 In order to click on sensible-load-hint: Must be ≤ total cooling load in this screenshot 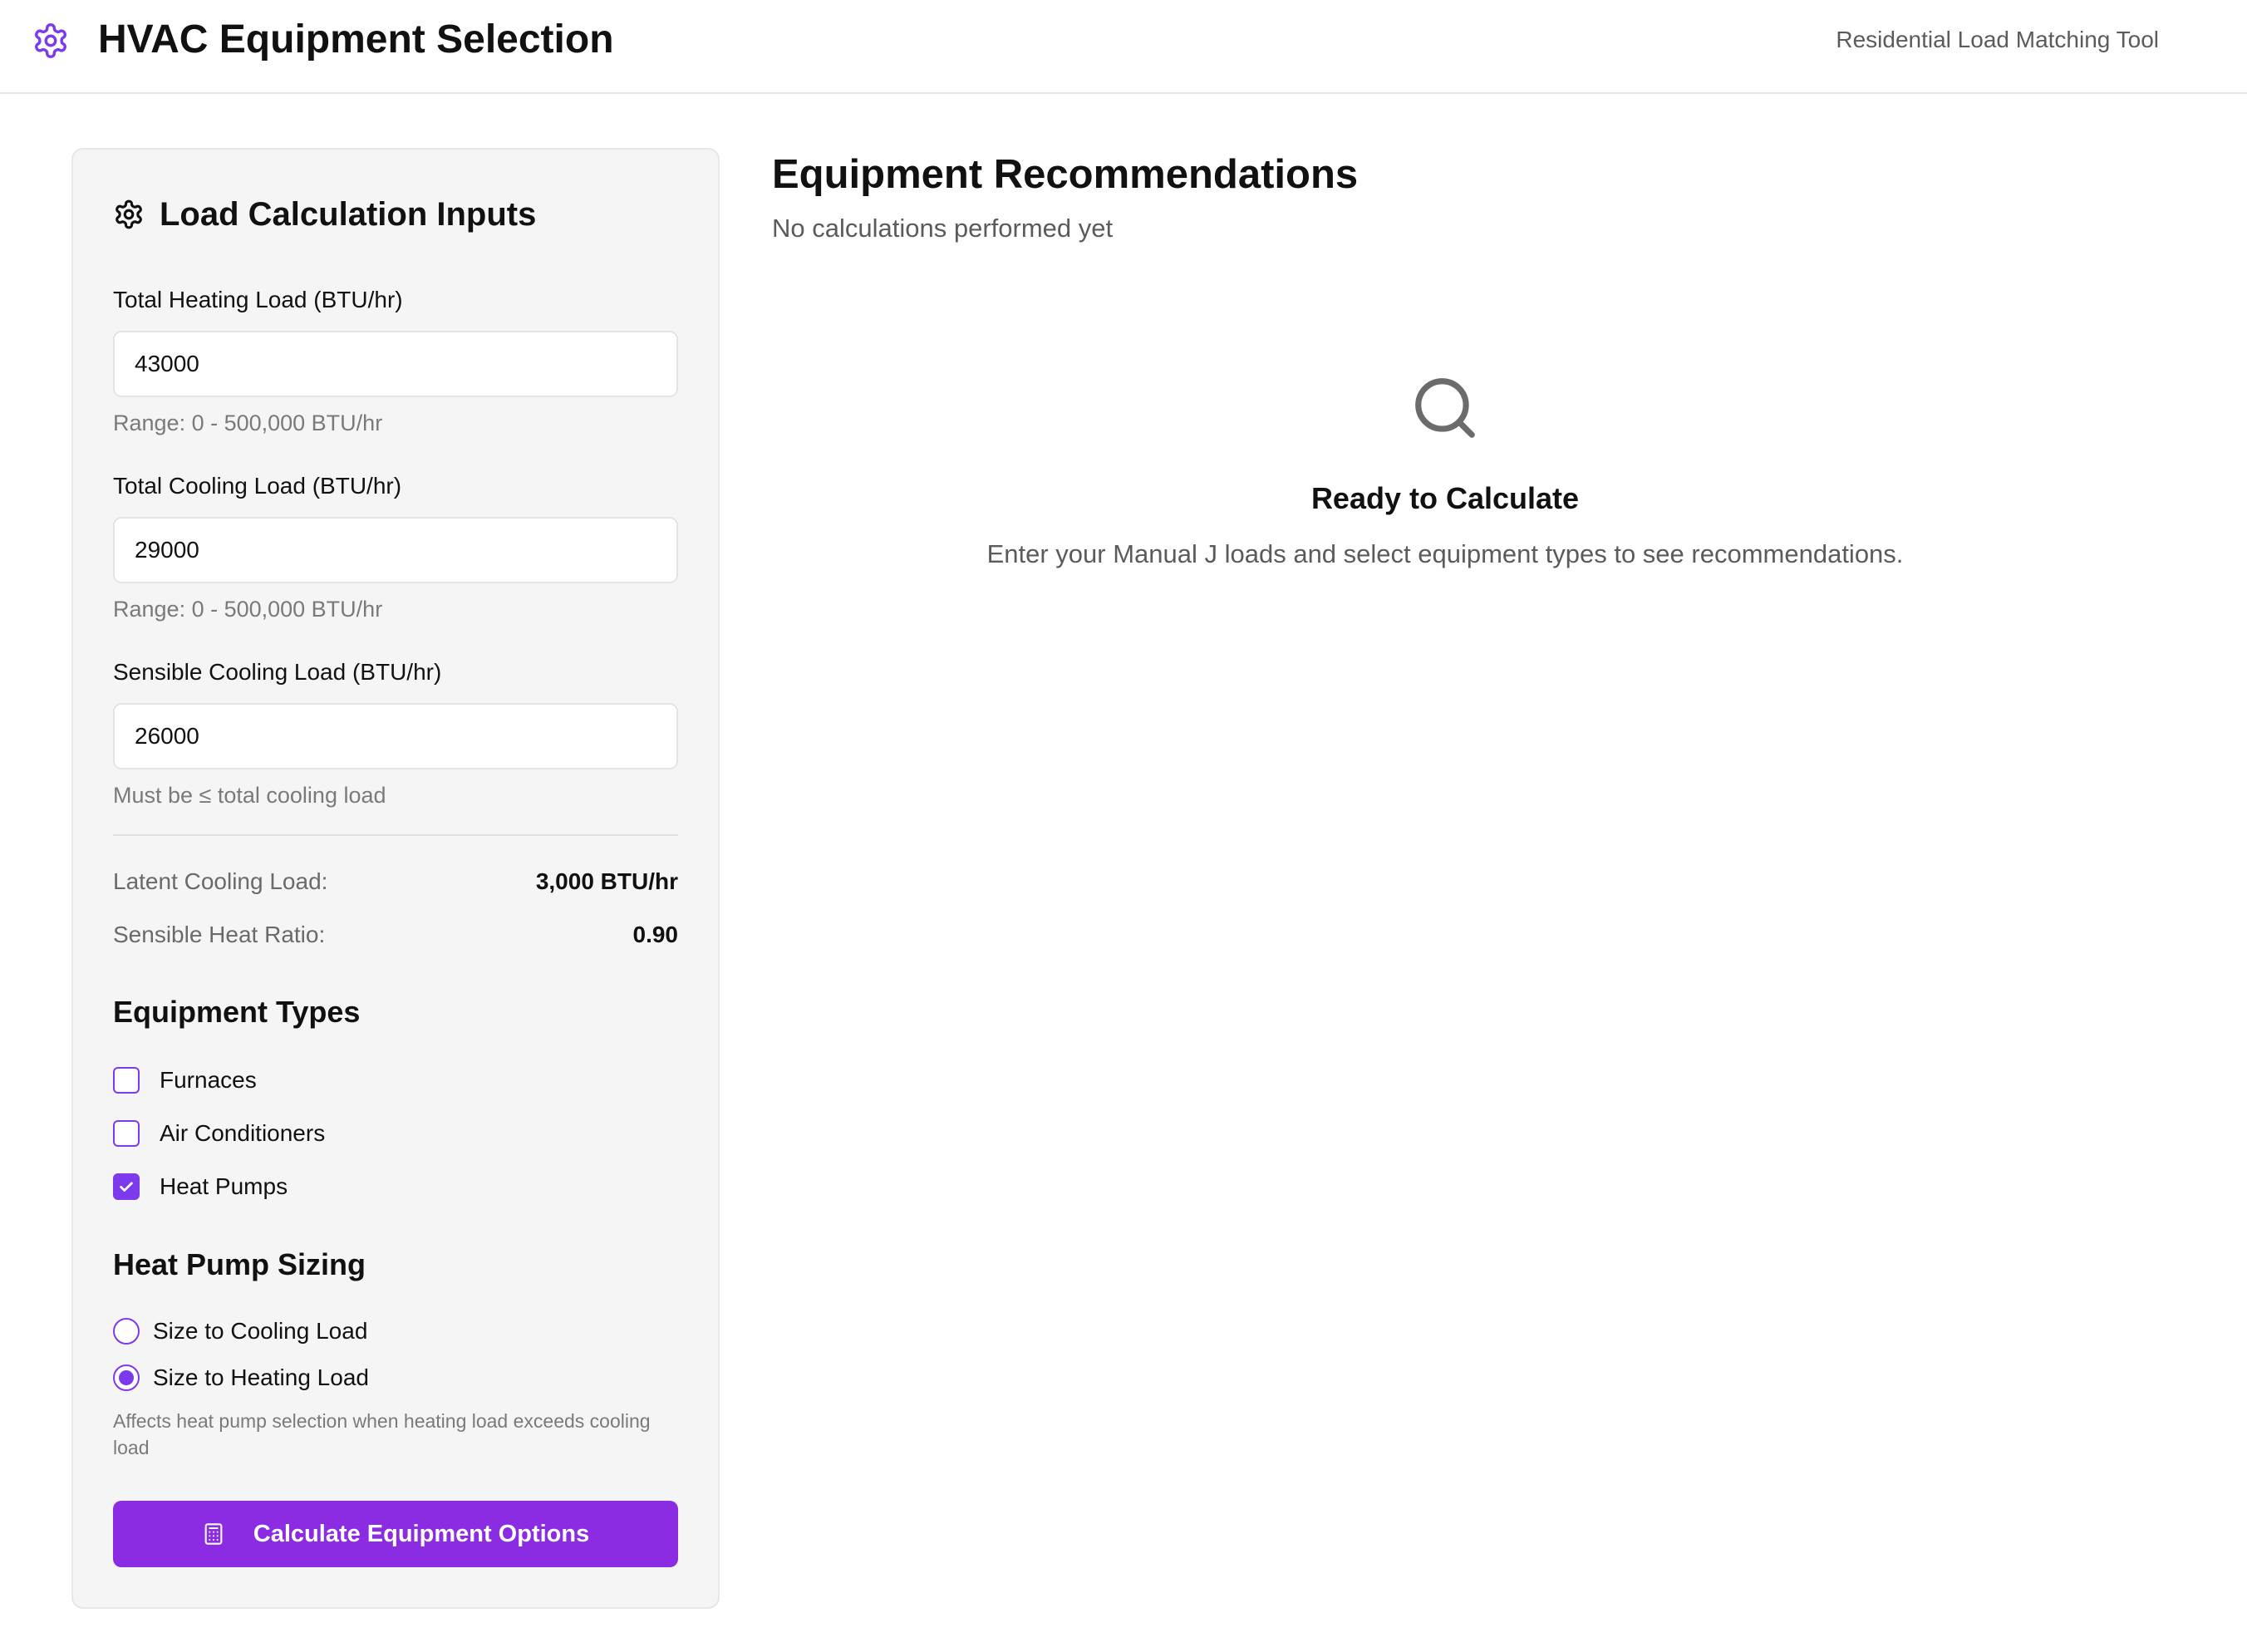, I will do `click(249, 795)`.